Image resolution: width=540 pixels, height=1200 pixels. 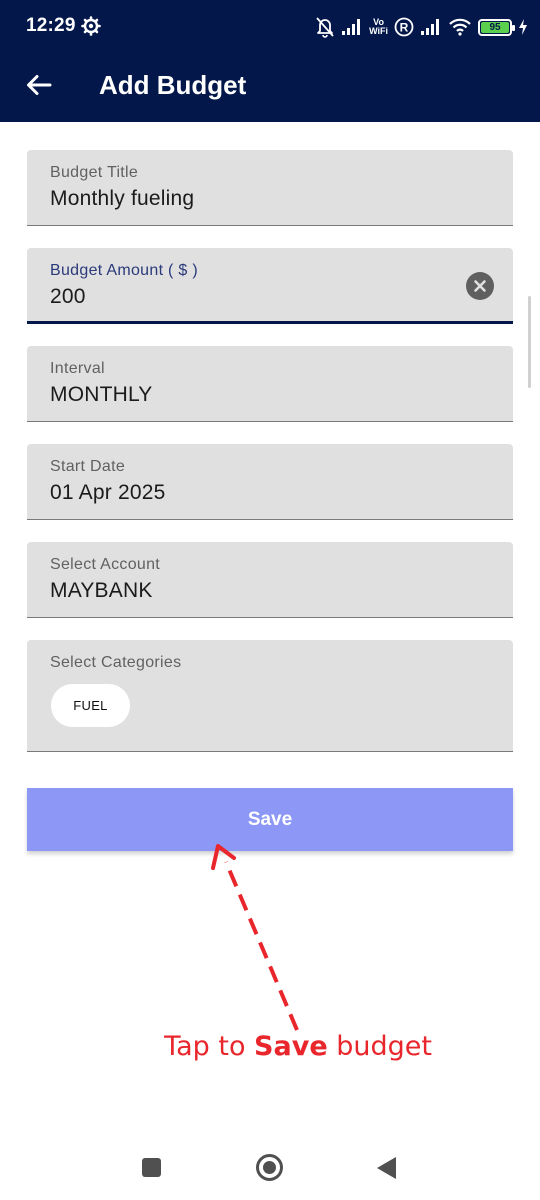 I want to click on interval-value: MONTHLY, so click(x=101, y=394).